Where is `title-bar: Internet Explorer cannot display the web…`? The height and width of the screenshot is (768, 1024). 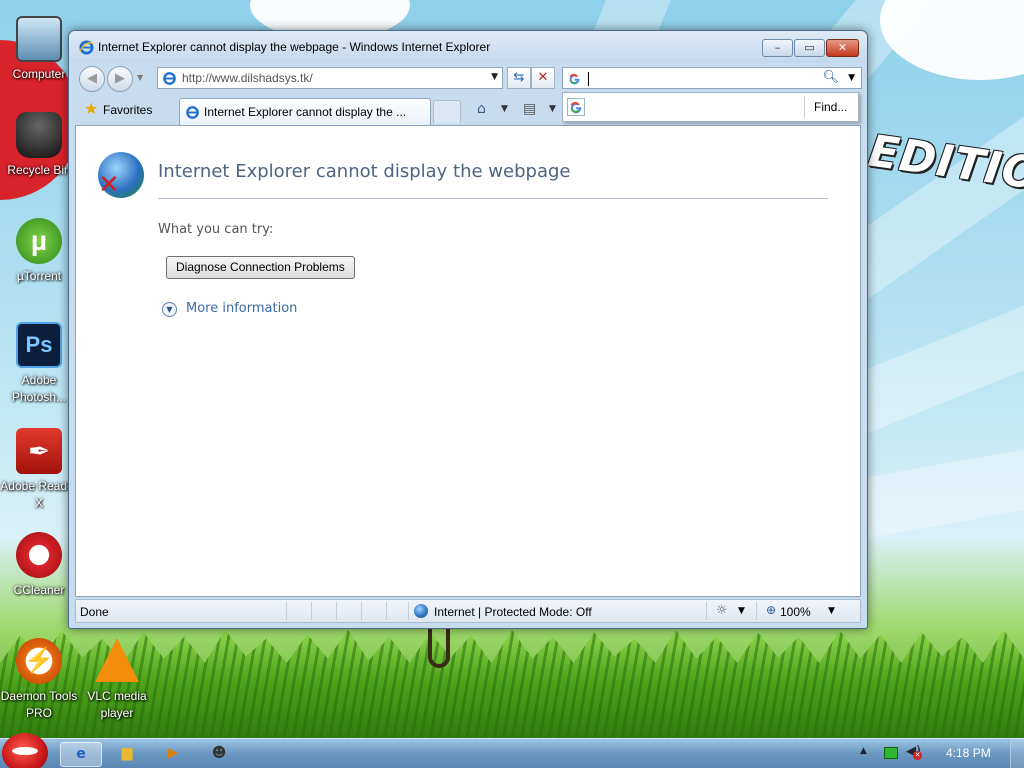 title-bar: Internet Explorer cannot display the web… is located at coordinates (468, 47).